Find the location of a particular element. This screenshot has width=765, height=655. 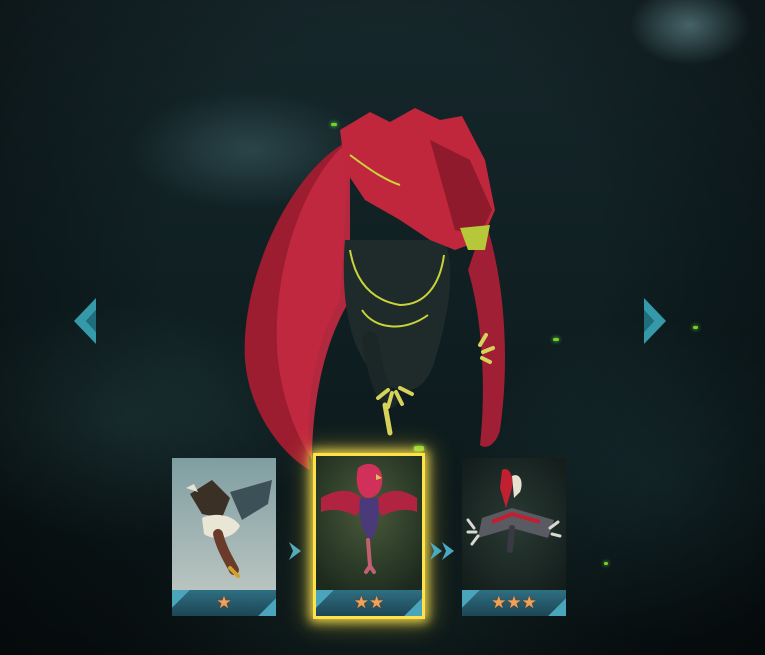

evolution-card-2: ★★ is located at coordinates (369, 536).